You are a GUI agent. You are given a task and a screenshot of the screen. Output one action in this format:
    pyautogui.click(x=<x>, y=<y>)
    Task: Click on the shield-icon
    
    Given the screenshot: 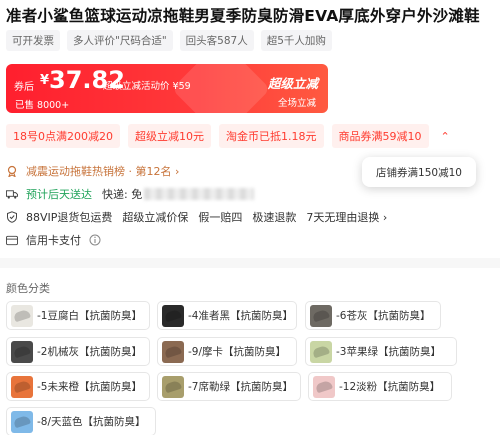 What is the action you would take?
    pyautogui.click(x=12, y=217)
    